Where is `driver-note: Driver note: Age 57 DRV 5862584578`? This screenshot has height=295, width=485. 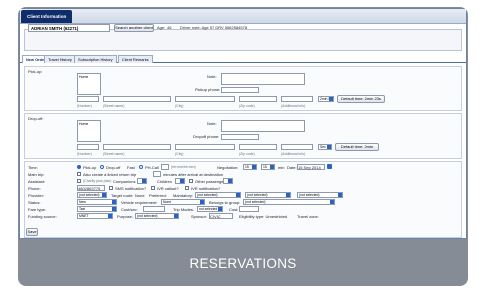 driver-note: Driver note: Age 57 DRV 5862584578 is located at coordinates (214, 27).